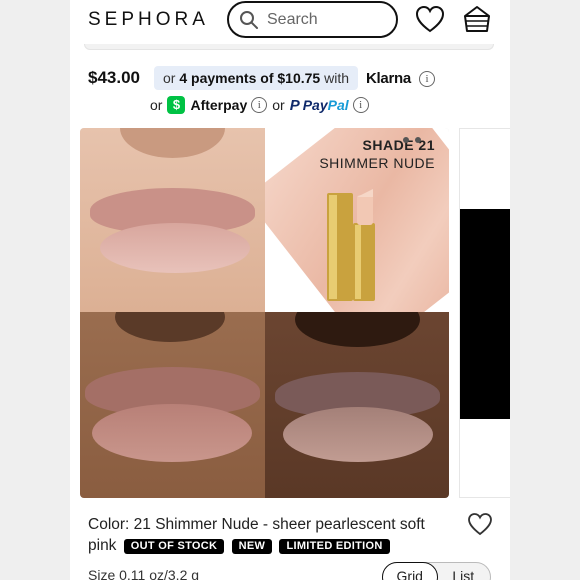  Describe the element at coordinates (334, 546) in the screenshot. I see `badge-limited-edition: LIMITED EDITION` at that location.